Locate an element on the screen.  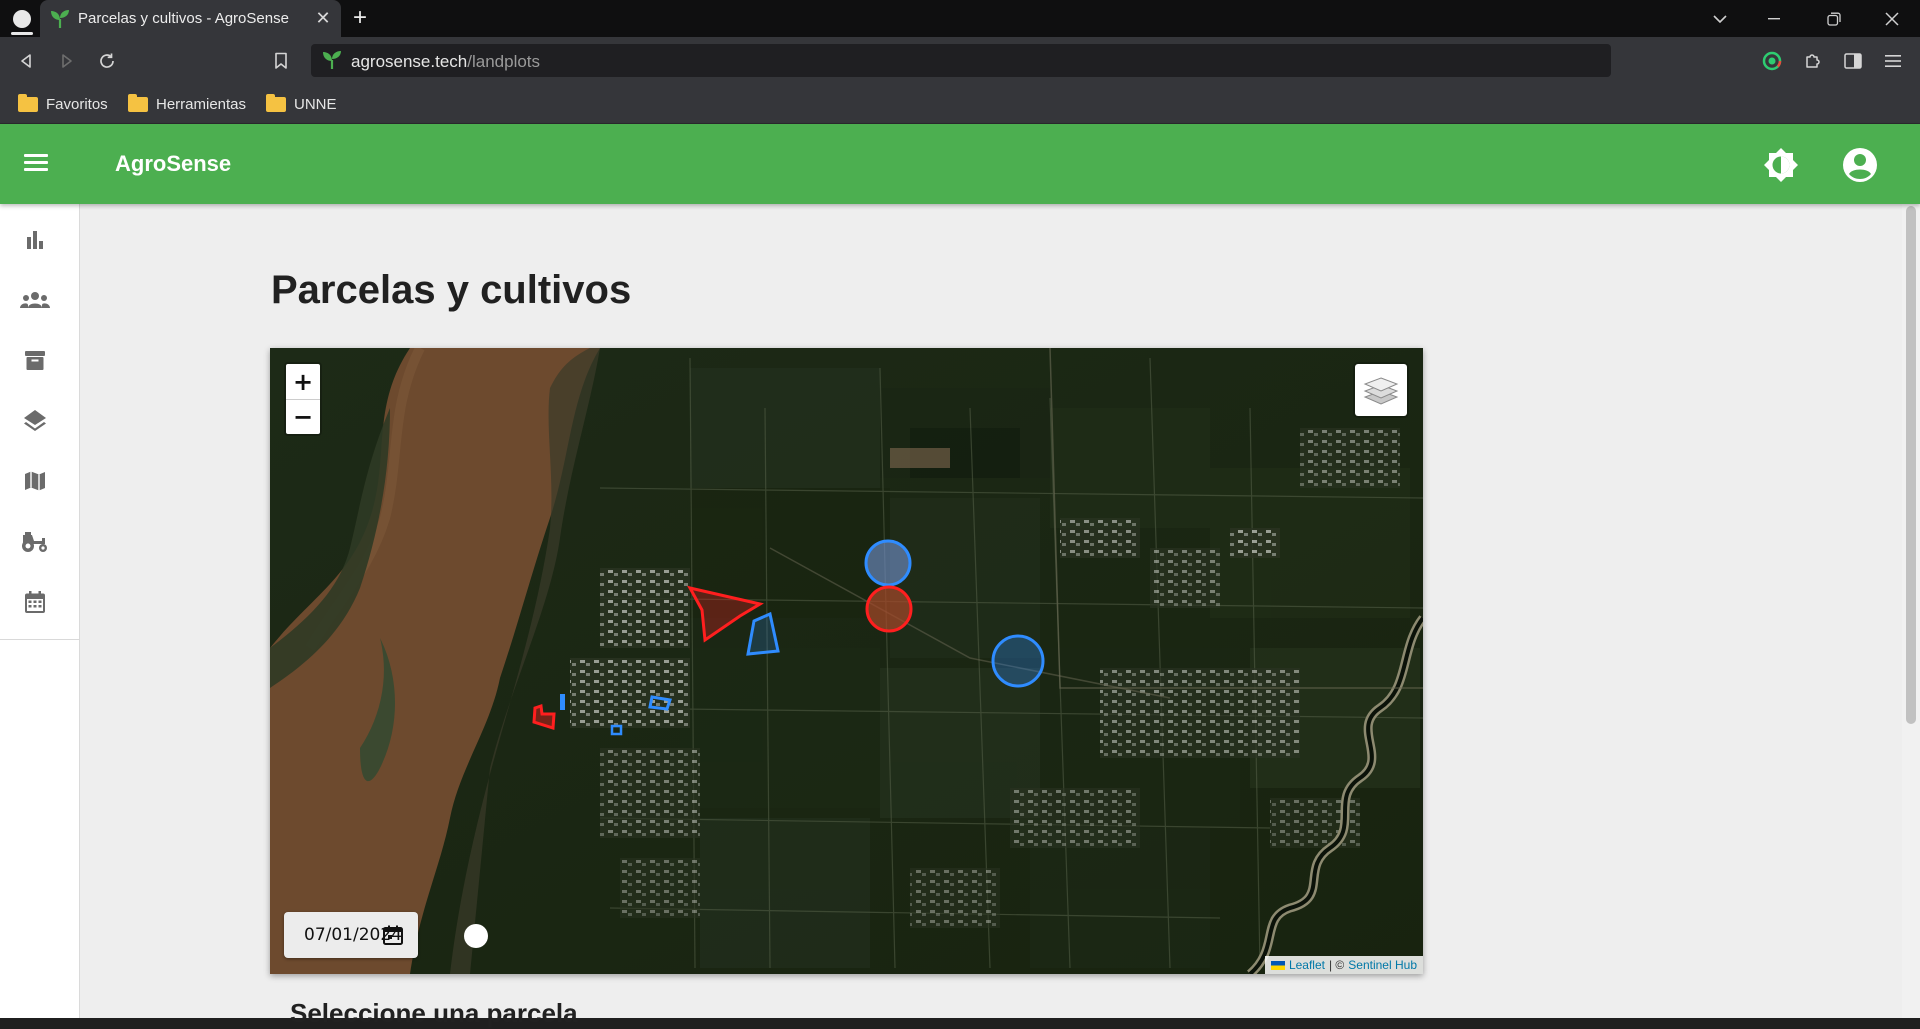
browser-tab-active: Parcelas y cultivos - AgroSense ✕ is located at coordinates (190, 18).